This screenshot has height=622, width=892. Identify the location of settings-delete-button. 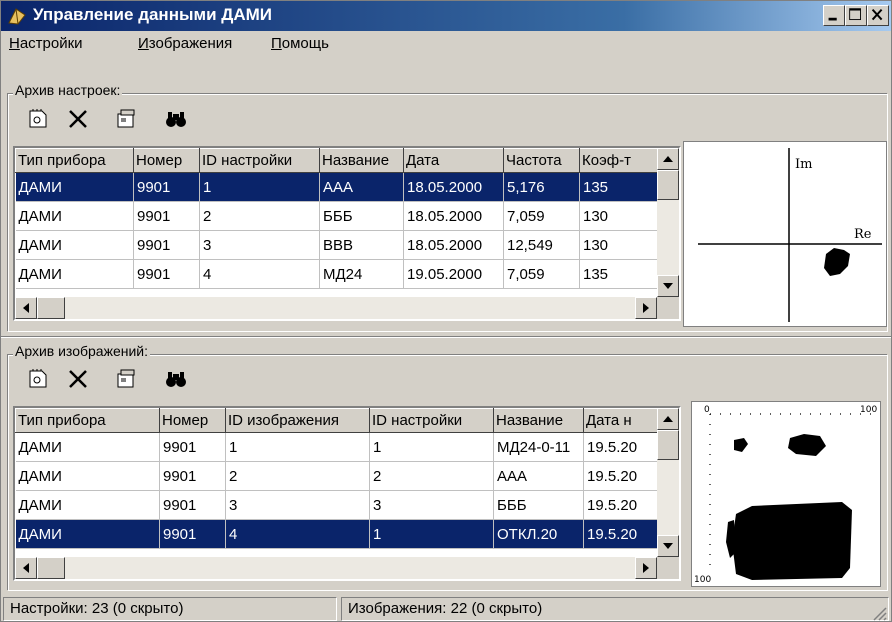
(78, 119).